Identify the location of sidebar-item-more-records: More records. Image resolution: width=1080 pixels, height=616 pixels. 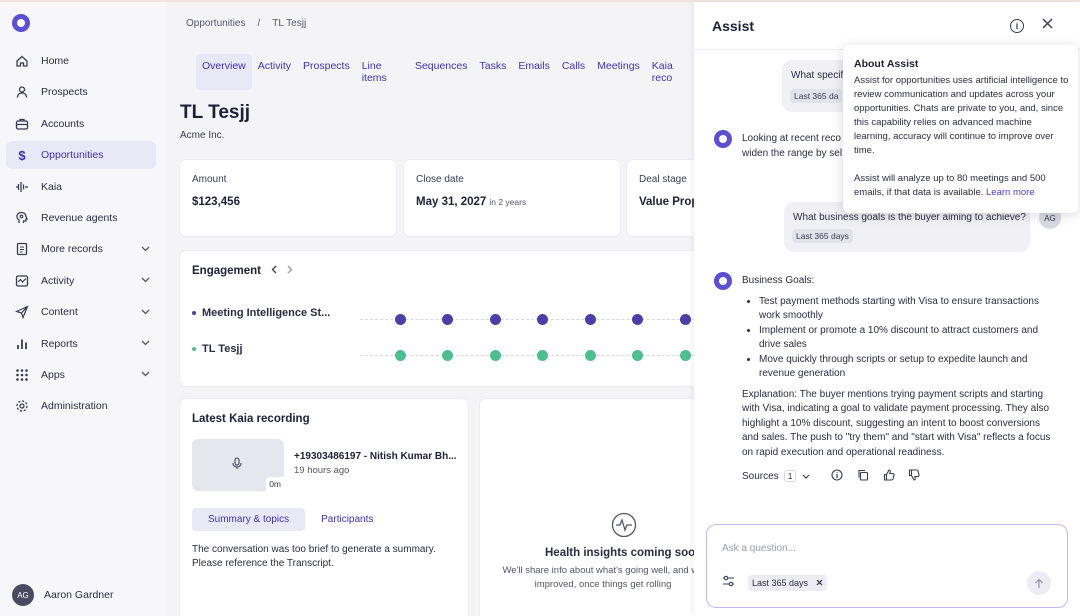
(81, 249).